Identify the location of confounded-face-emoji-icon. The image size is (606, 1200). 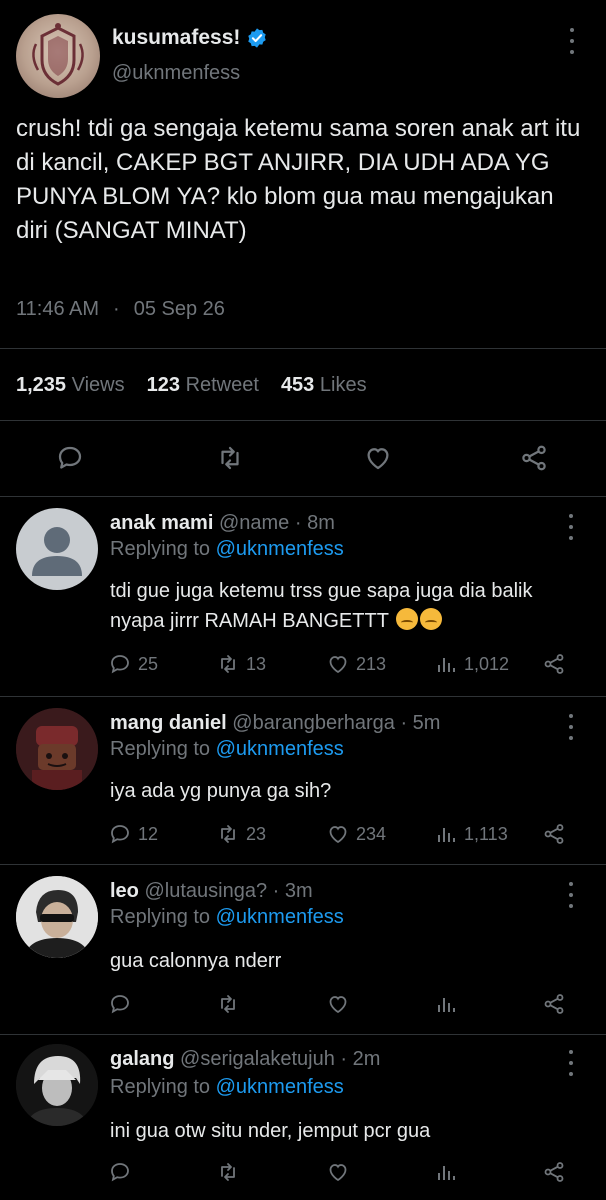
(407, 619).